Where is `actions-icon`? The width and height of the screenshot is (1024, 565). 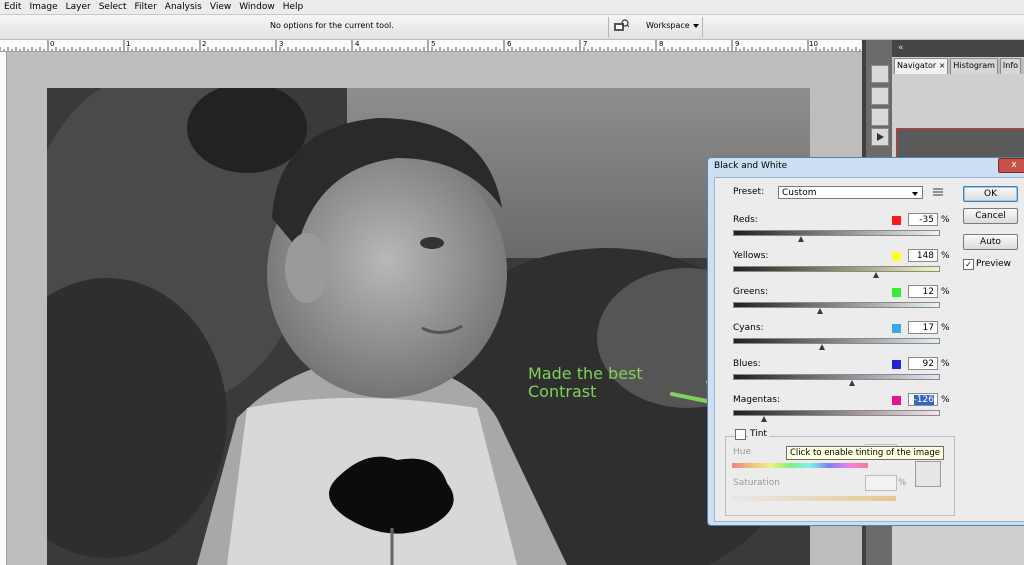
actions-icon is located at coordinates (880, 96).